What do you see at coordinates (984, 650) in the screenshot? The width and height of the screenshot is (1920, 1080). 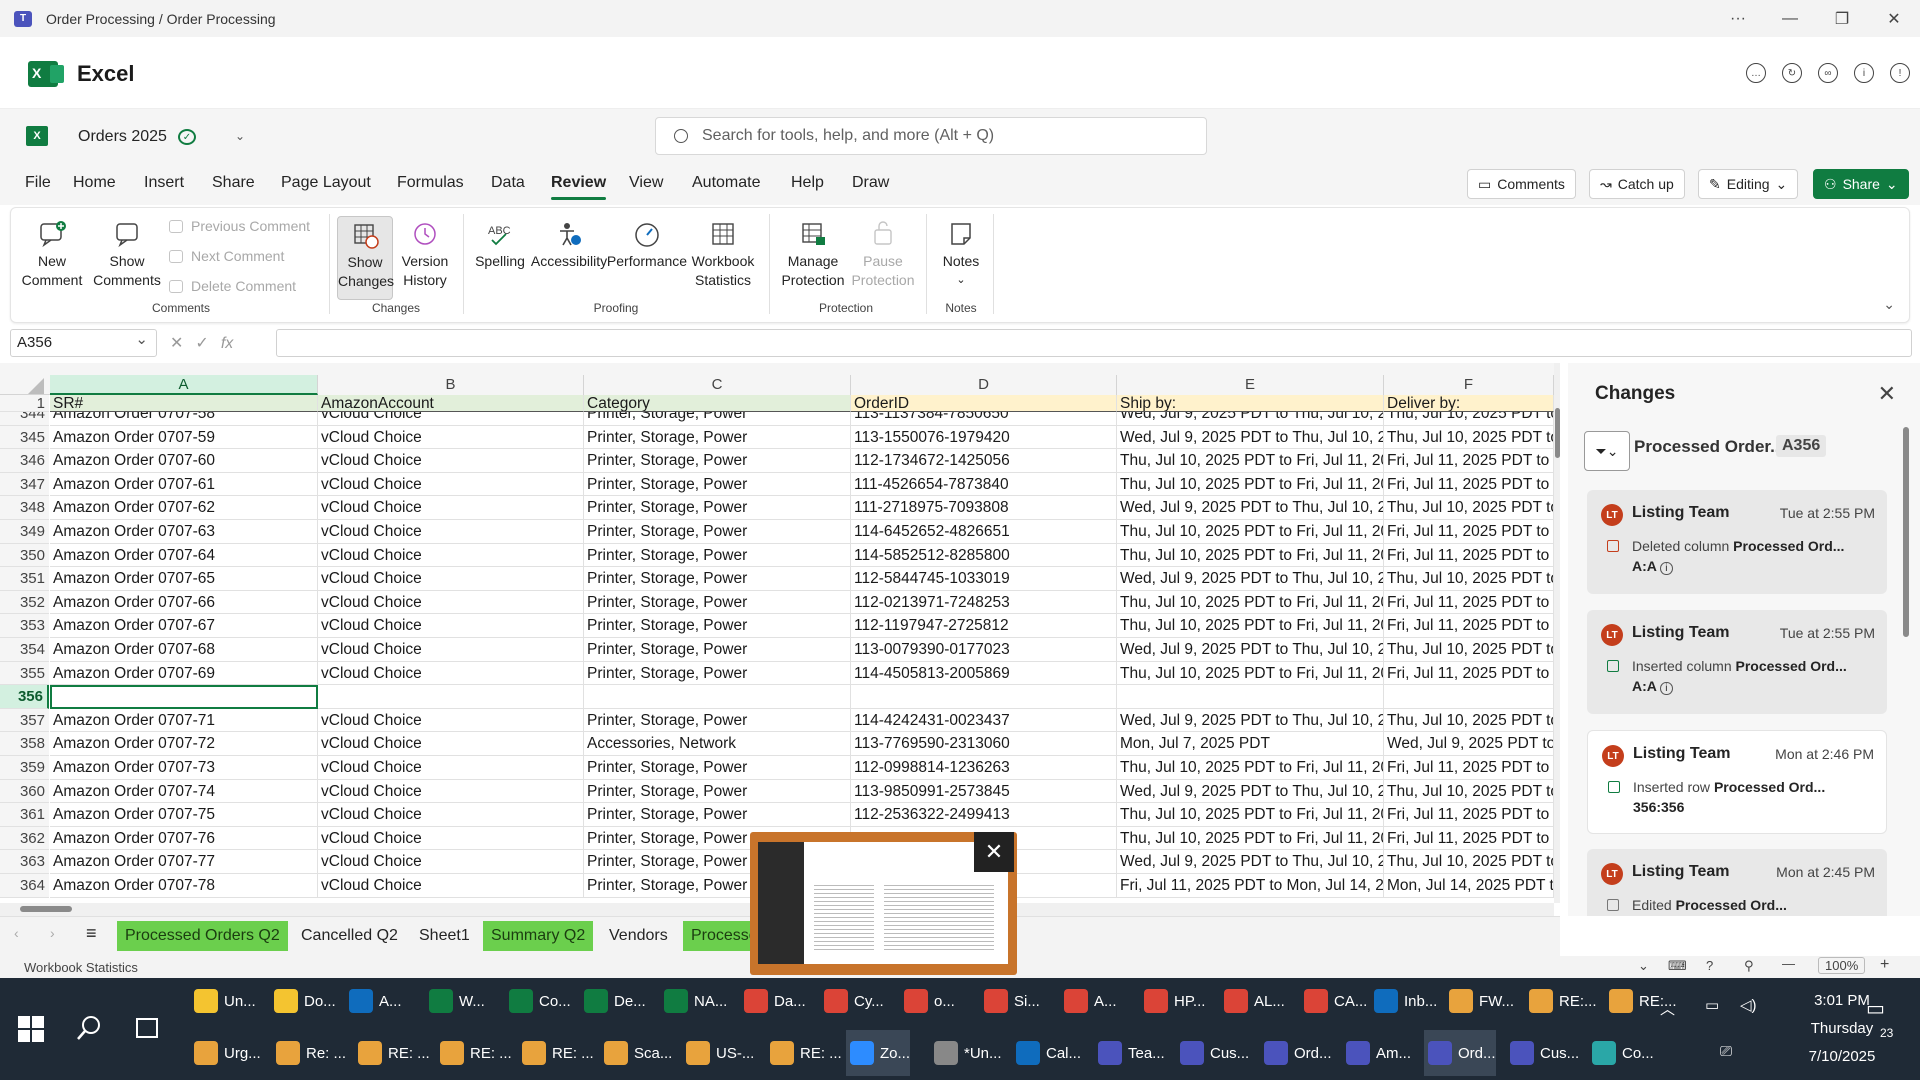 I see `grid-cell: 113-0079390-0177023` at bounding box center [984, 650].